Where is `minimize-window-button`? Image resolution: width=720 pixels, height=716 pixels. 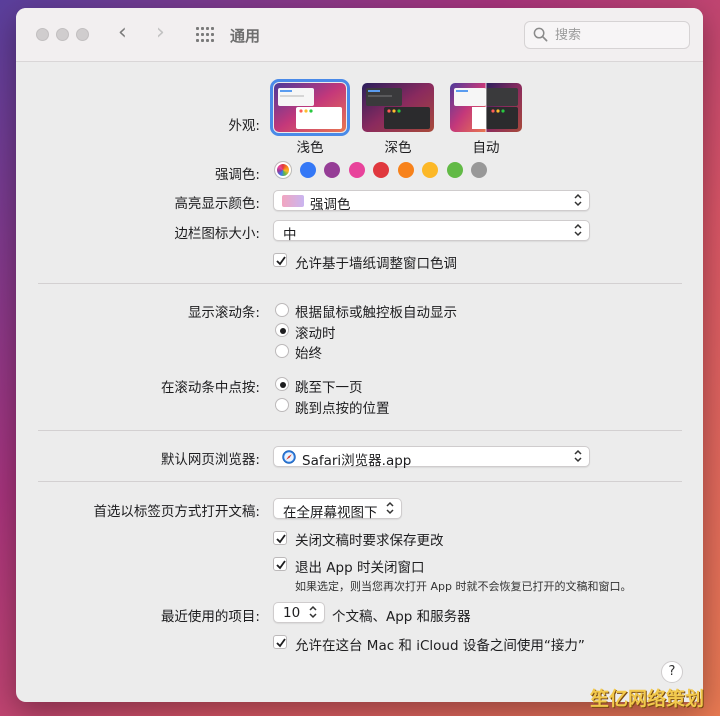 minimize-window-button is located at coordinates (62, 34).